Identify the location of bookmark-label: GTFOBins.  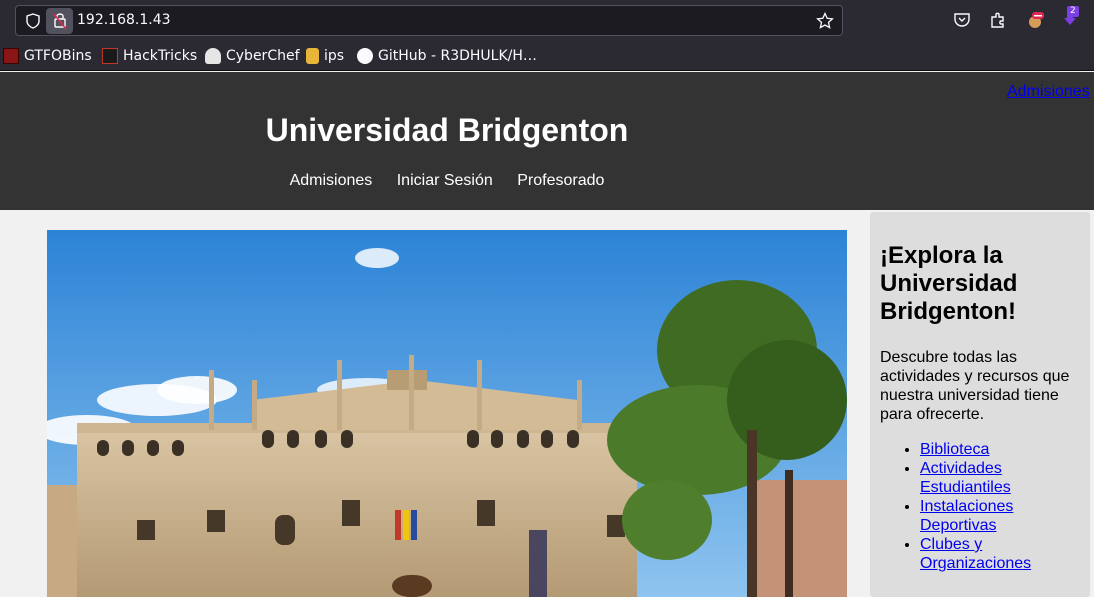
(58, 56).